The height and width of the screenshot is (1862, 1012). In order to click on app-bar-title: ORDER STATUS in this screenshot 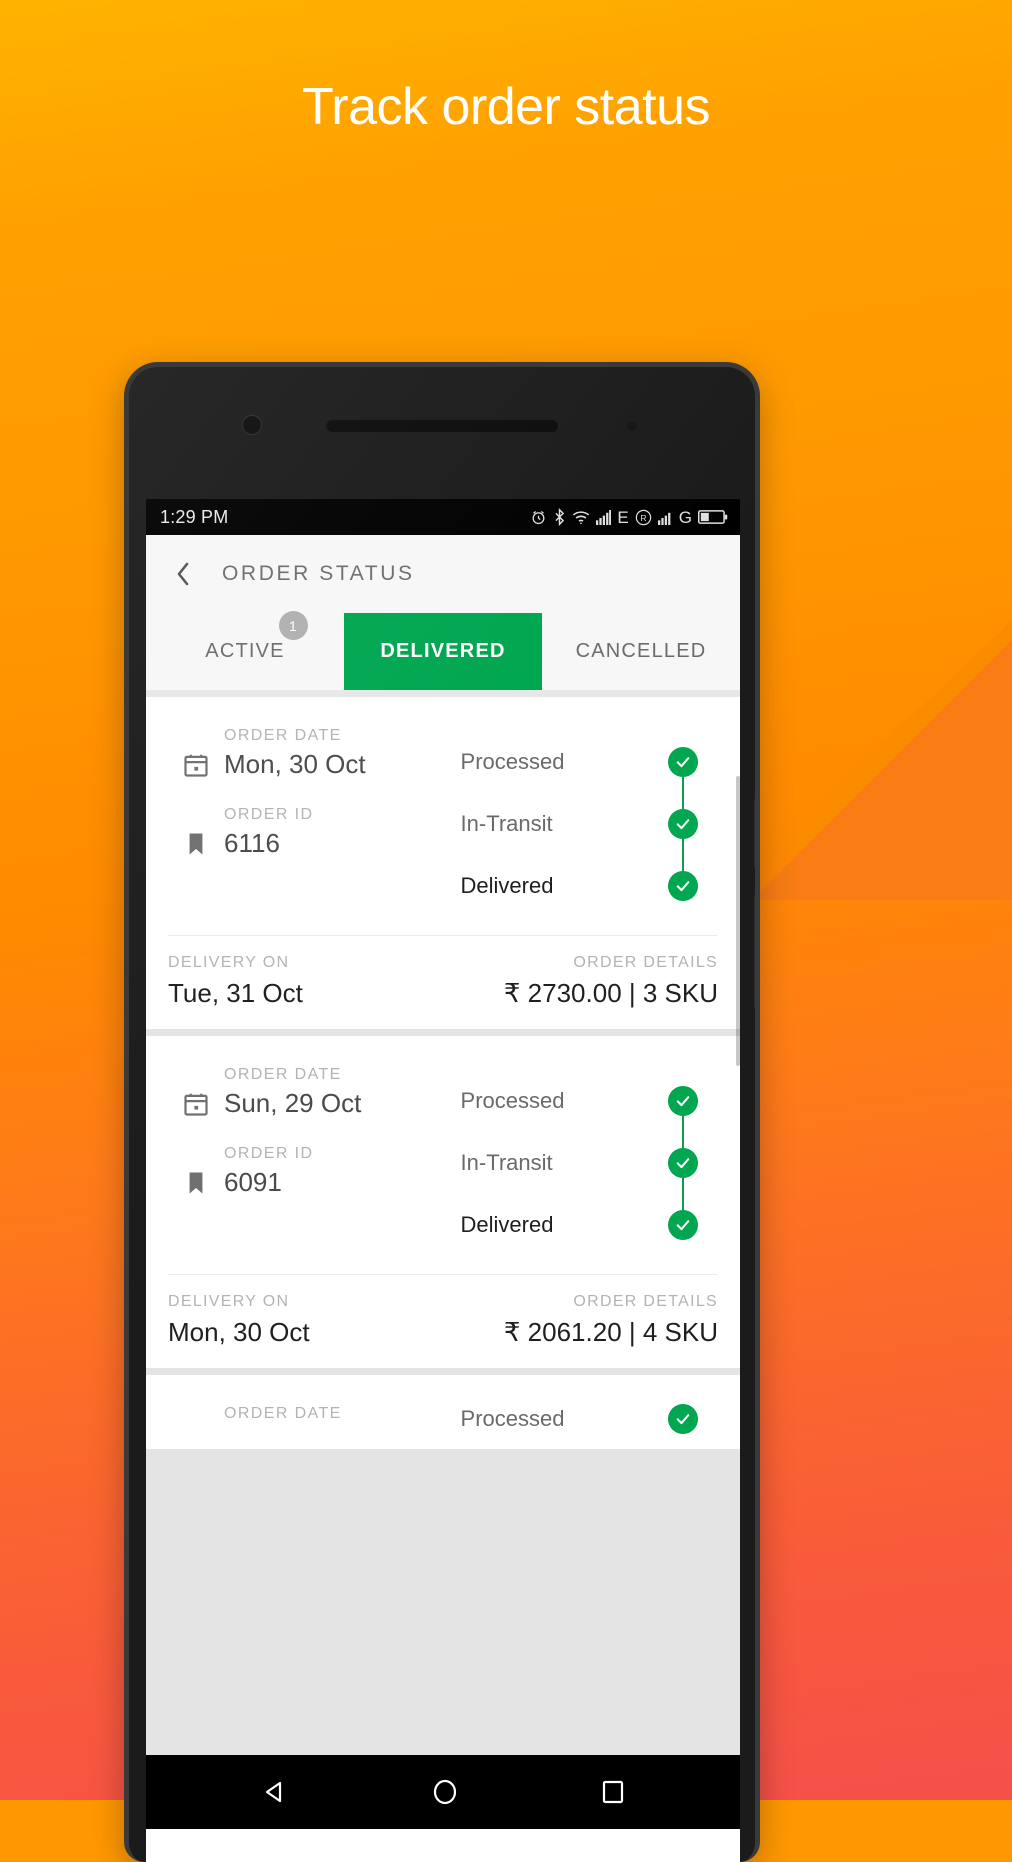, I will do `click(318, 573)`.